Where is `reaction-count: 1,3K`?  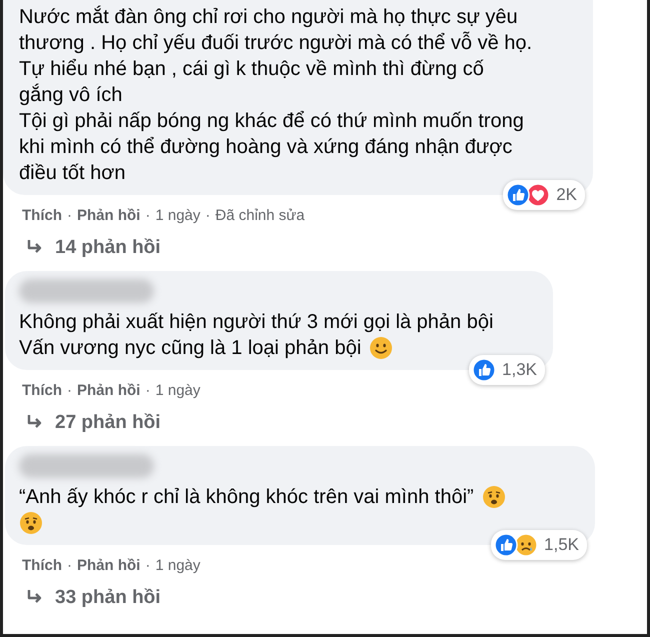
reaction-count: 1,3K is located at coordinates (519, 370).